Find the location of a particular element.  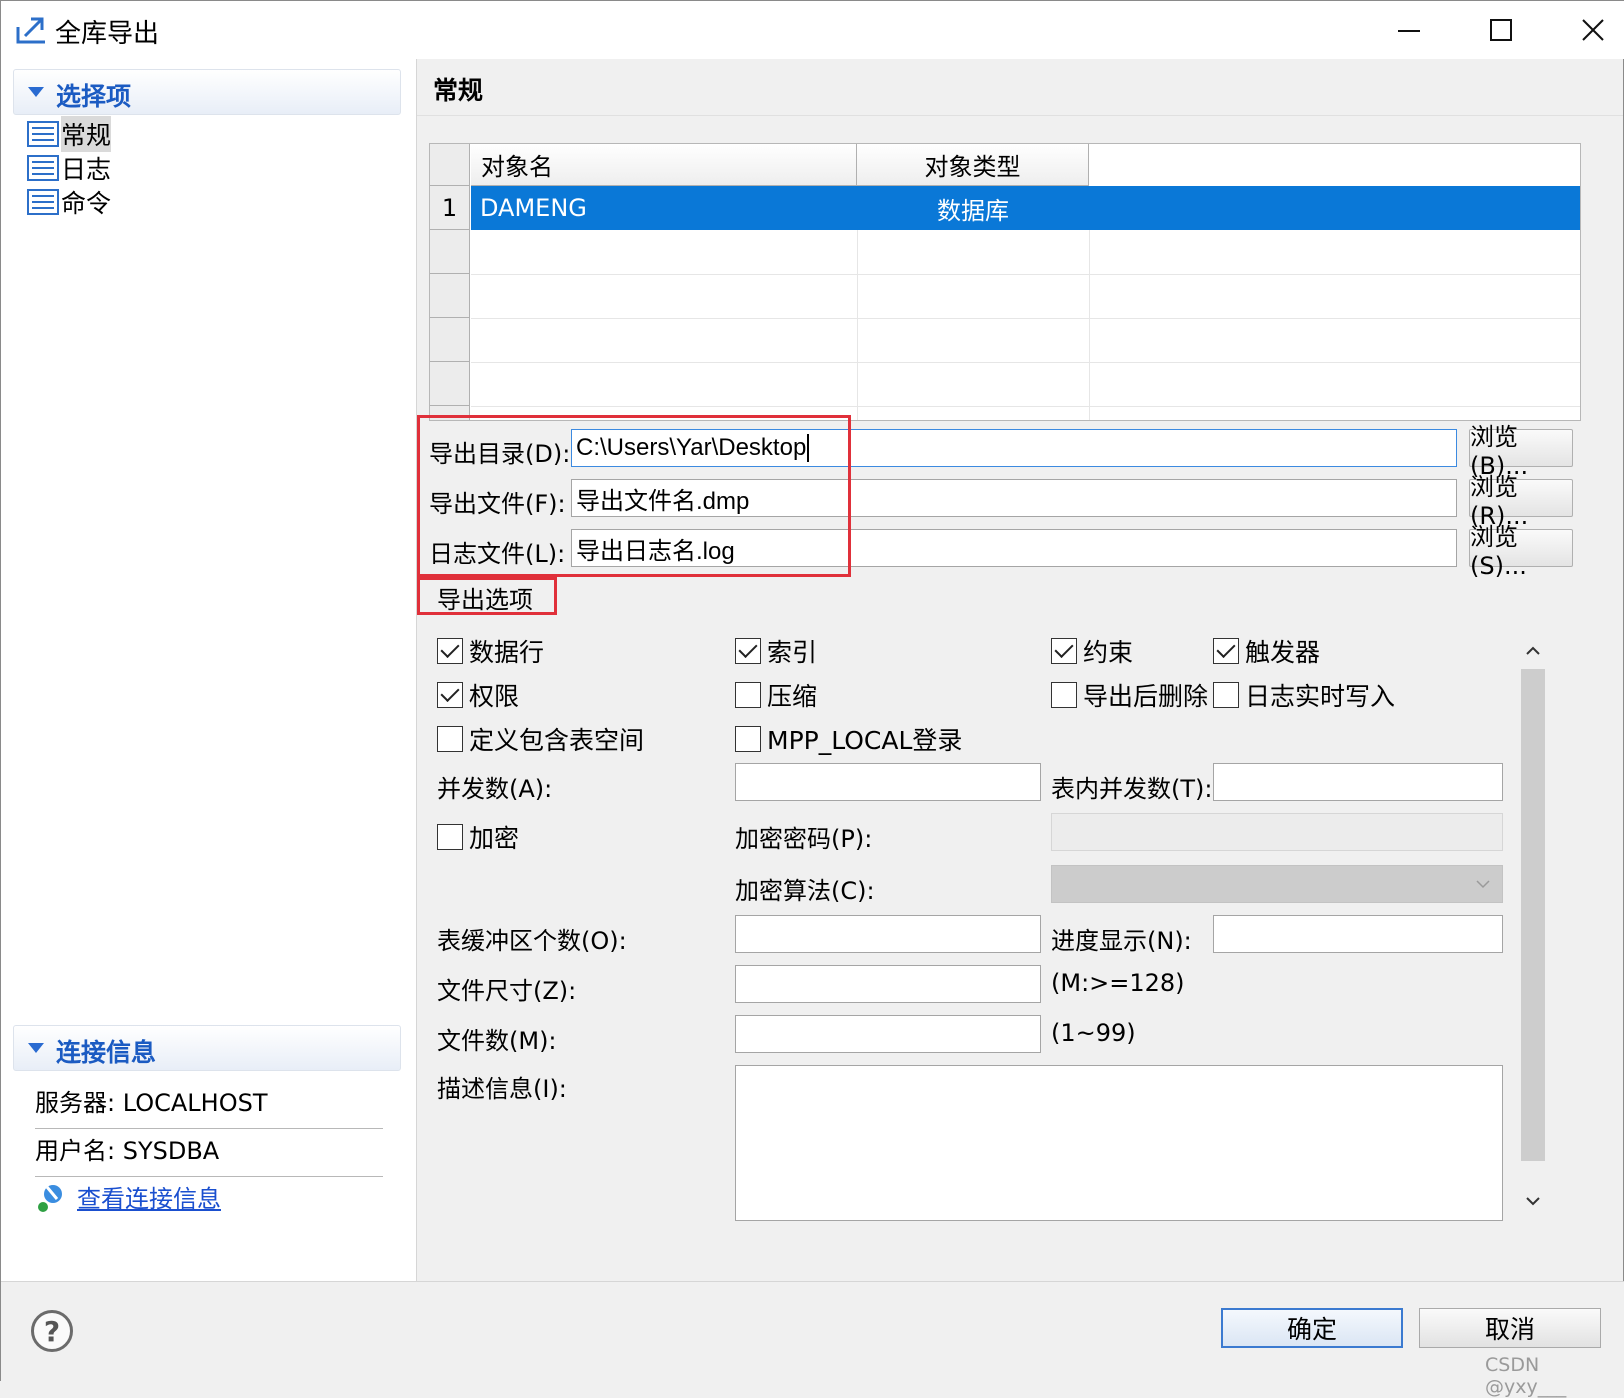

sidebar-item-label: 日志 is located at coordinates (86, 169).